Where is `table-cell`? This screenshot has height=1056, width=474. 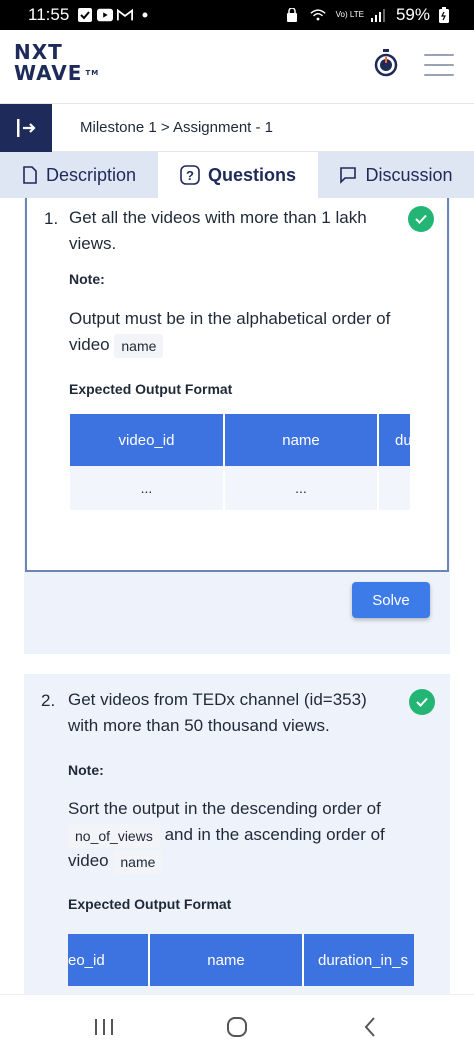
table-cell is located at coordinates (394, 488).